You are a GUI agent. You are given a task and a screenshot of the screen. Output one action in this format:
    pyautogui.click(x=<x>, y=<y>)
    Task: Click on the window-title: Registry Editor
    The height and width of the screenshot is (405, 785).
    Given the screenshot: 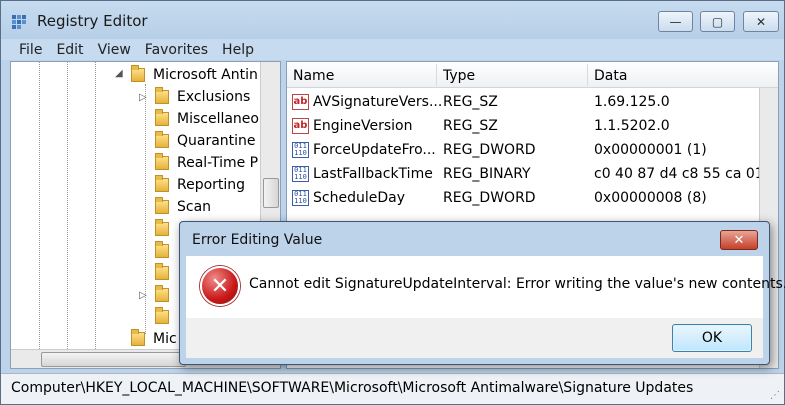 What is the action you would take?
    pyautogui.click(x=92, y=21)
    